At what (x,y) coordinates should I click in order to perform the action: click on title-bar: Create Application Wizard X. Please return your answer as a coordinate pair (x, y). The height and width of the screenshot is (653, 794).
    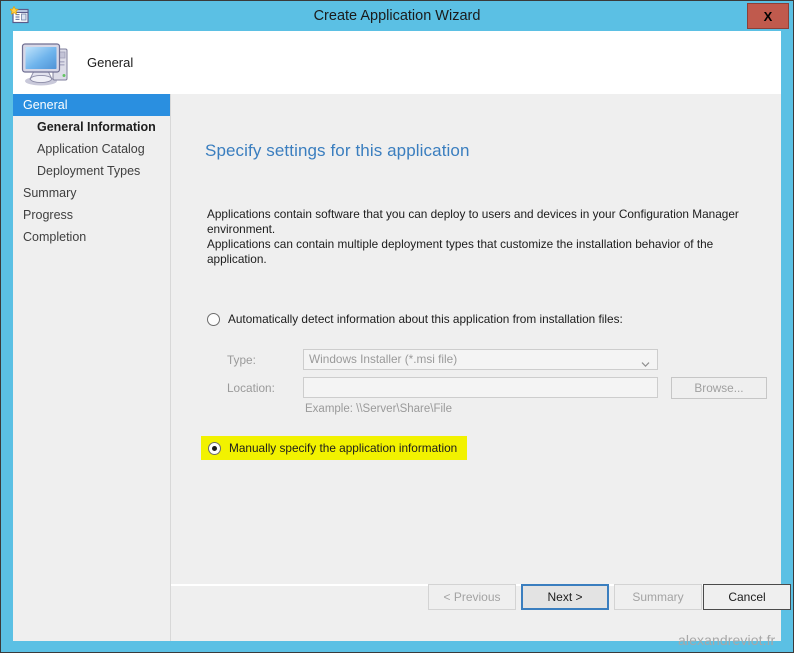
    Looking at the image, I should click on (397, 16).